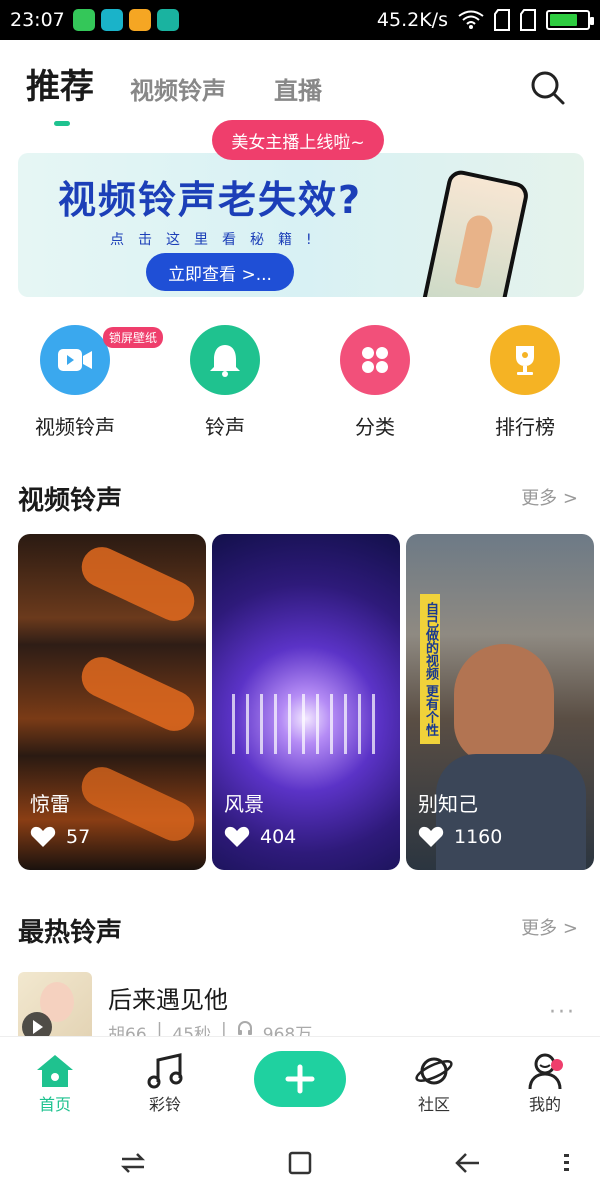  I want to click on video-section-title: 视频铃声, so click(70, 501).